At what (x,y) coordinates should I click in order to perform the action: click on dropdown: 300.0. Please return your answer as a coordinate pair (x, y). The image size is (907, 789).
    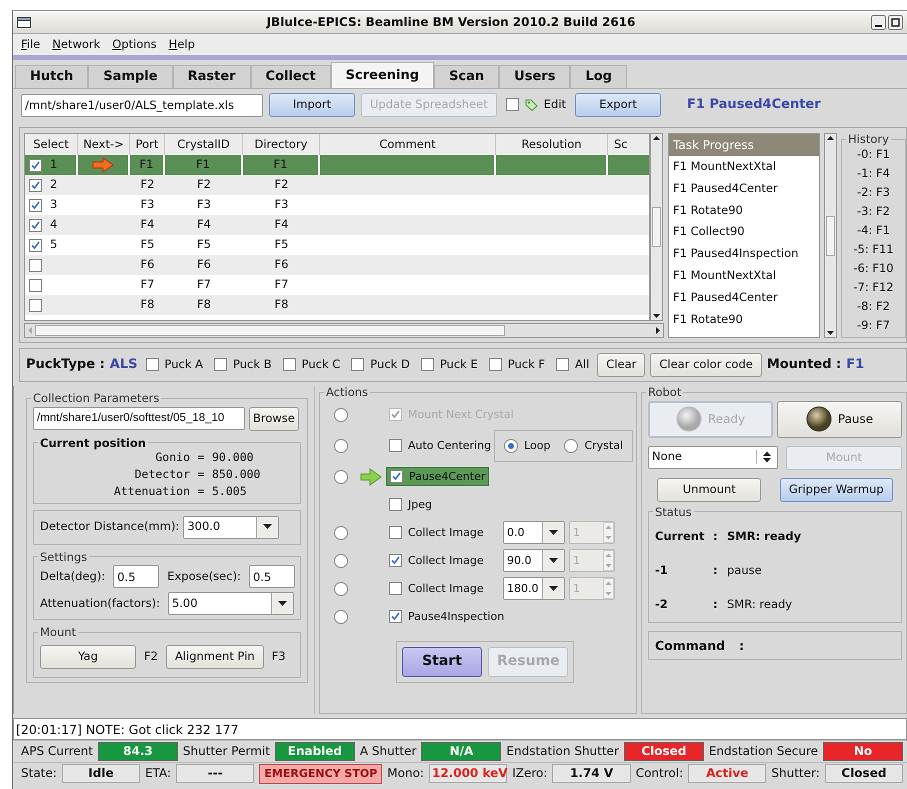
    Looking at the image, I should click on (231, 527).